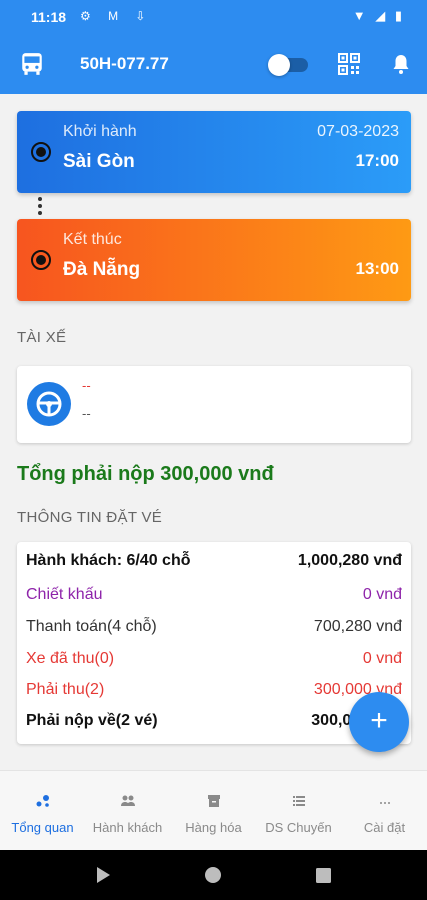 This screenshot has height=900, width=427. What do you see at coordinates (213, 64) in the screenshot?
I see `app-bar: 50H-077.77` at bounding box center [213, 64].